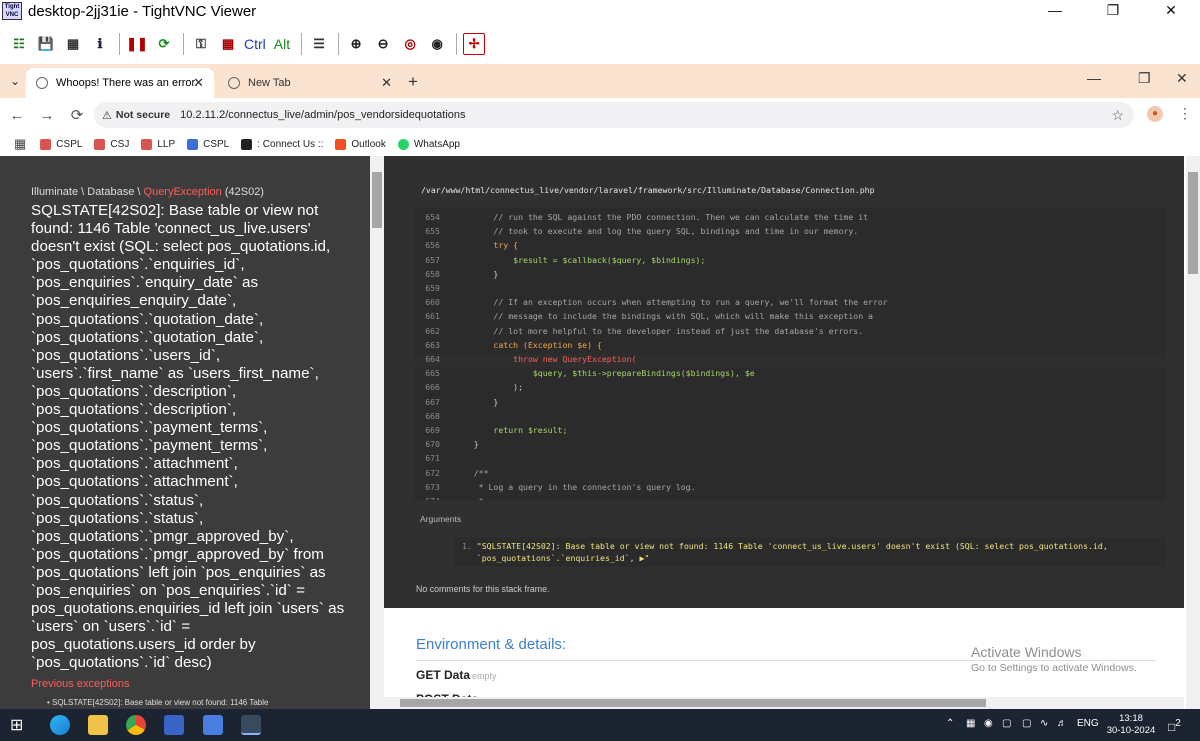  I want to click on bookmark-item: : Connect Us ::, so click(282, 144).